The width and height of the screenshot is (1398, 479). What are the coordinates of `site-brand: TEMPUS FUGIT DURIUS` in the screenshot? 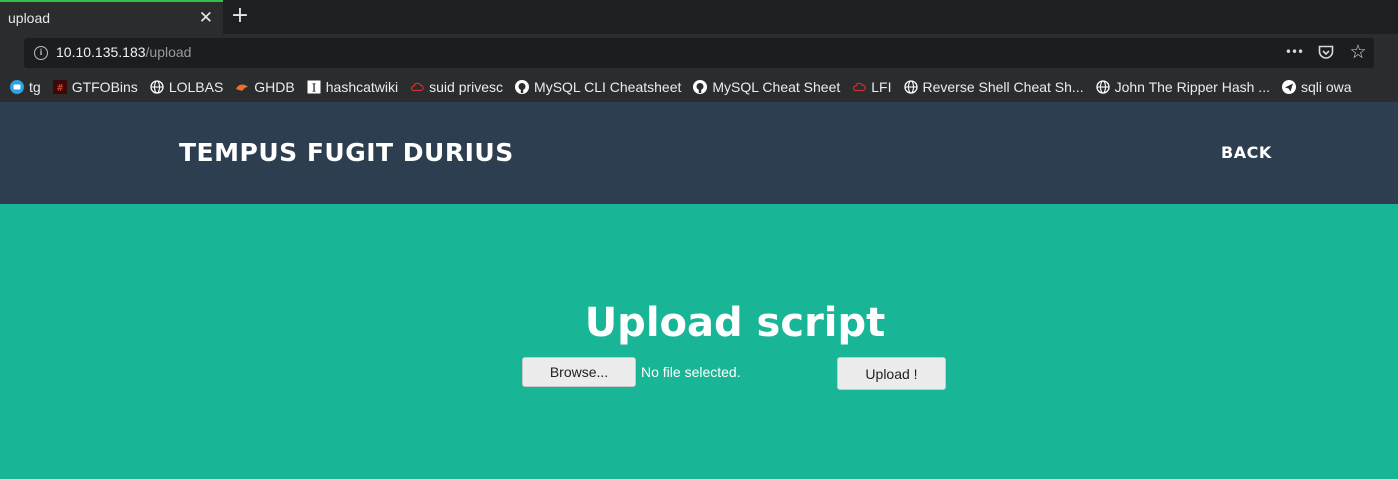 It's located at (346, 152).